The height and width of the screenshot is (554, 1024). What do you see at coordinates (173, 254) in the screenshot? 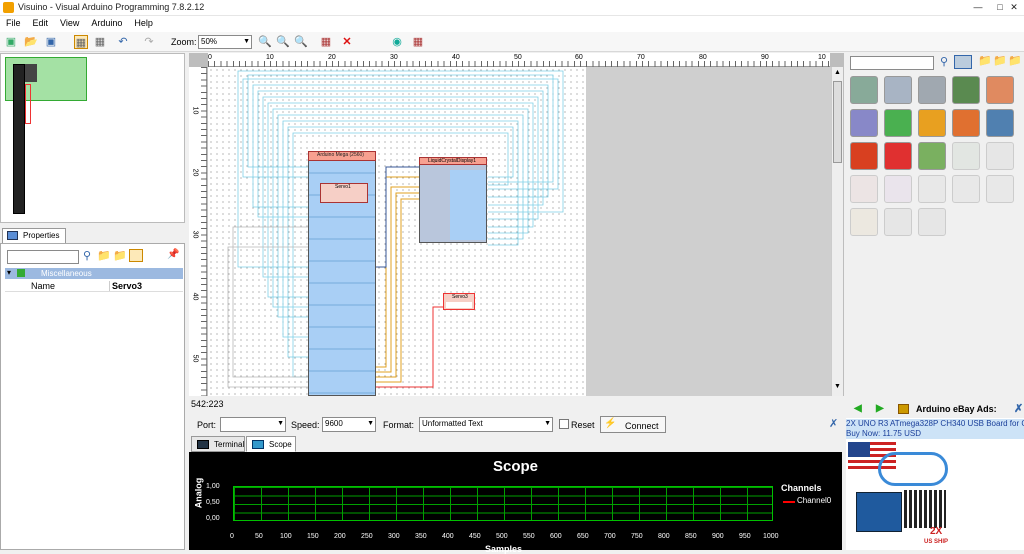
I see `pin-icon: 📌` at bounding box center [173, 254].